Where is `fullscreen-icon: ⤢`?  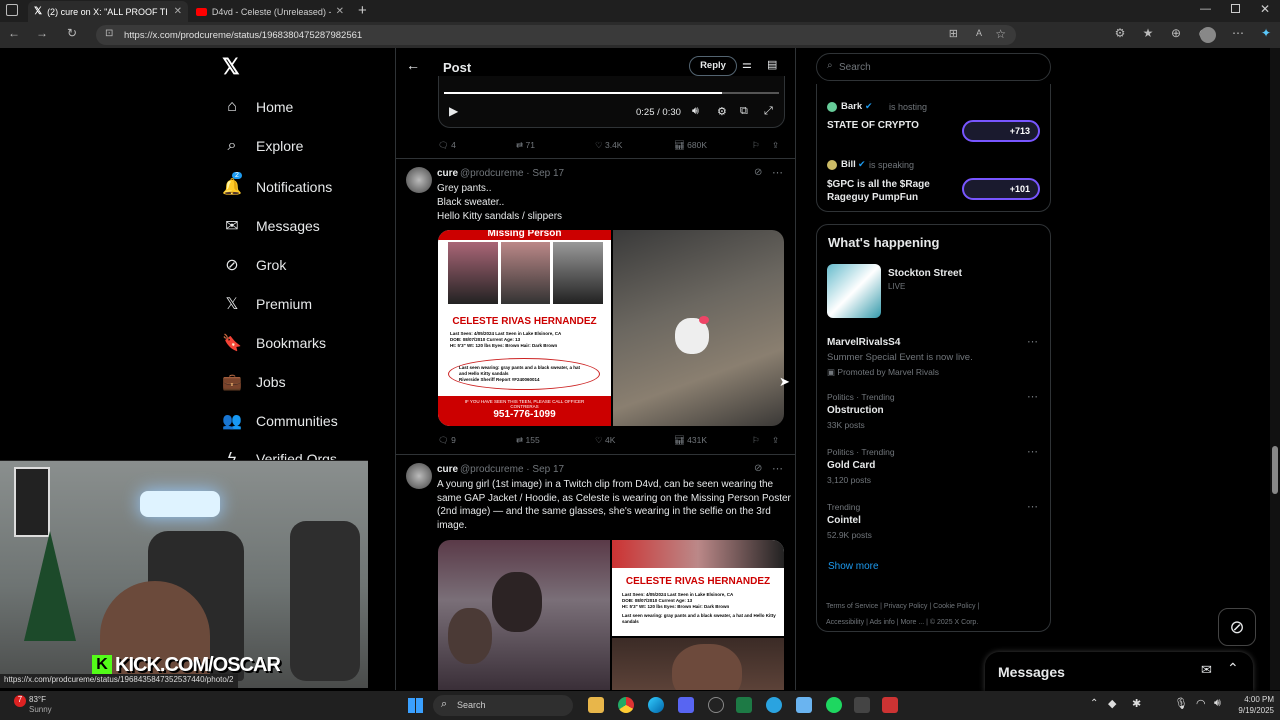
fullscreen-icon: ⤢ is located at coordinates (768, 111).